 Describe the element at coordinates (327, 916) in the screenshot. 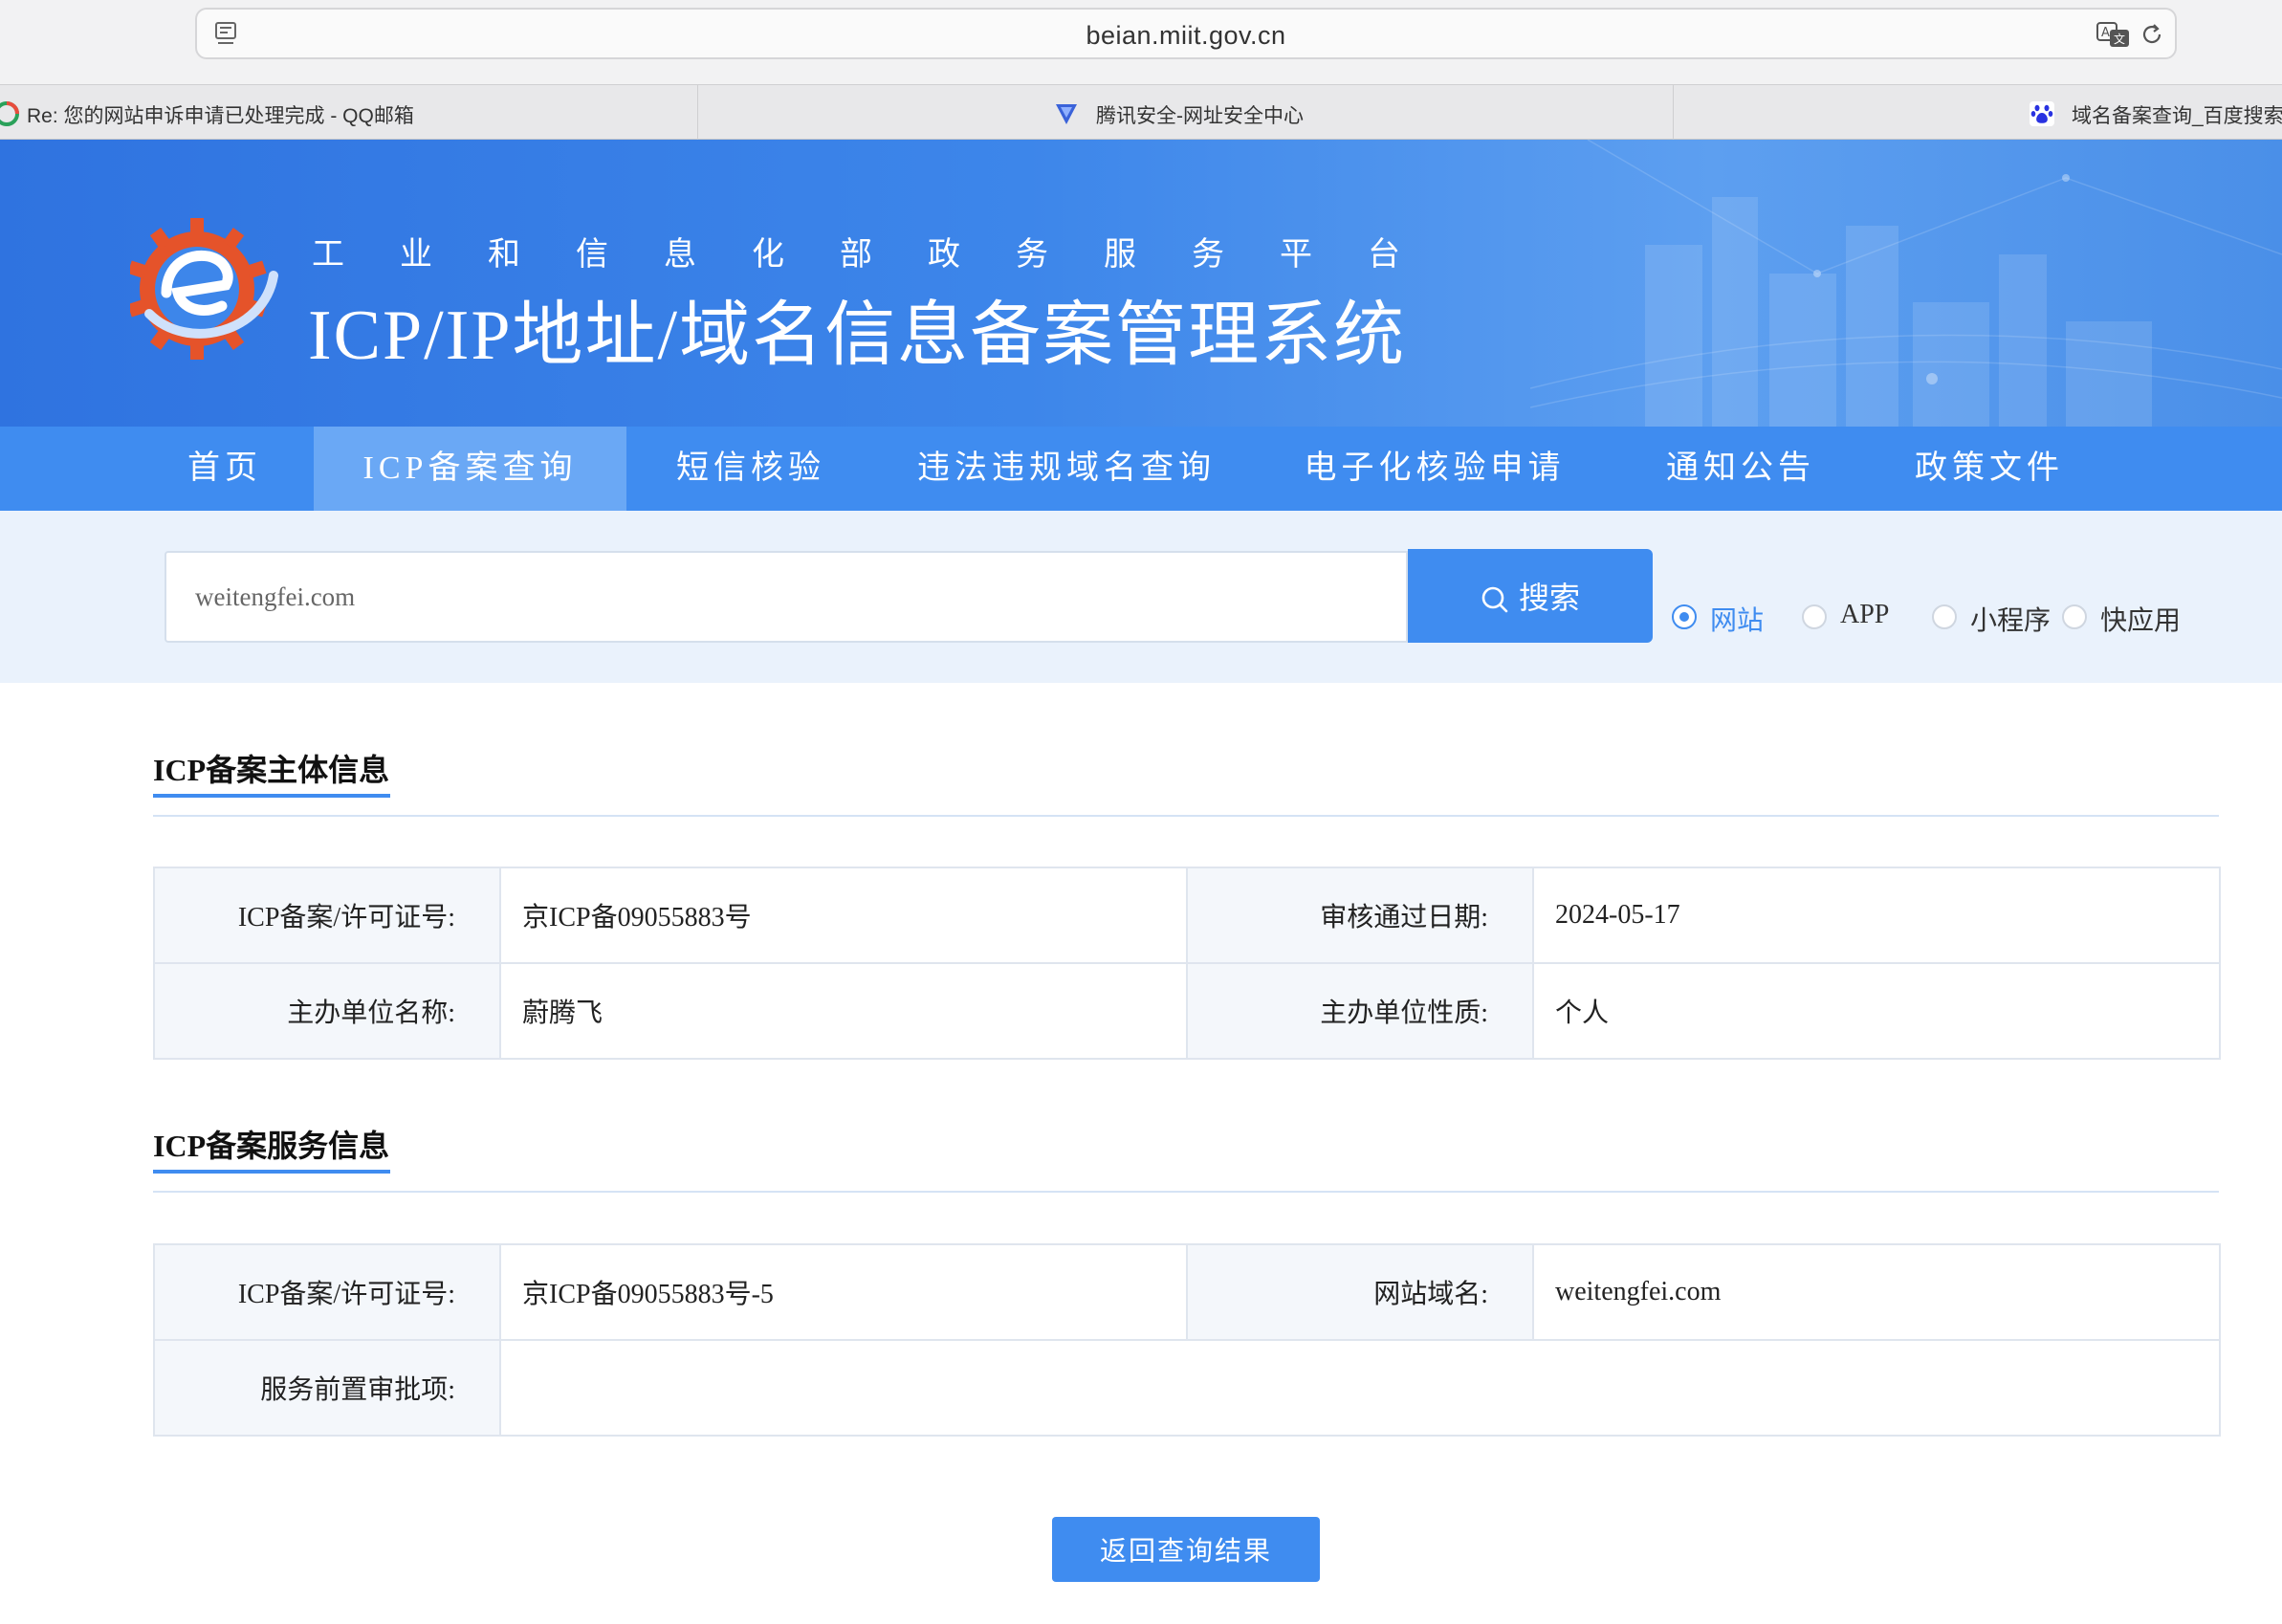

I see `license-number-label: ICP备案/许可证号:` at that location.